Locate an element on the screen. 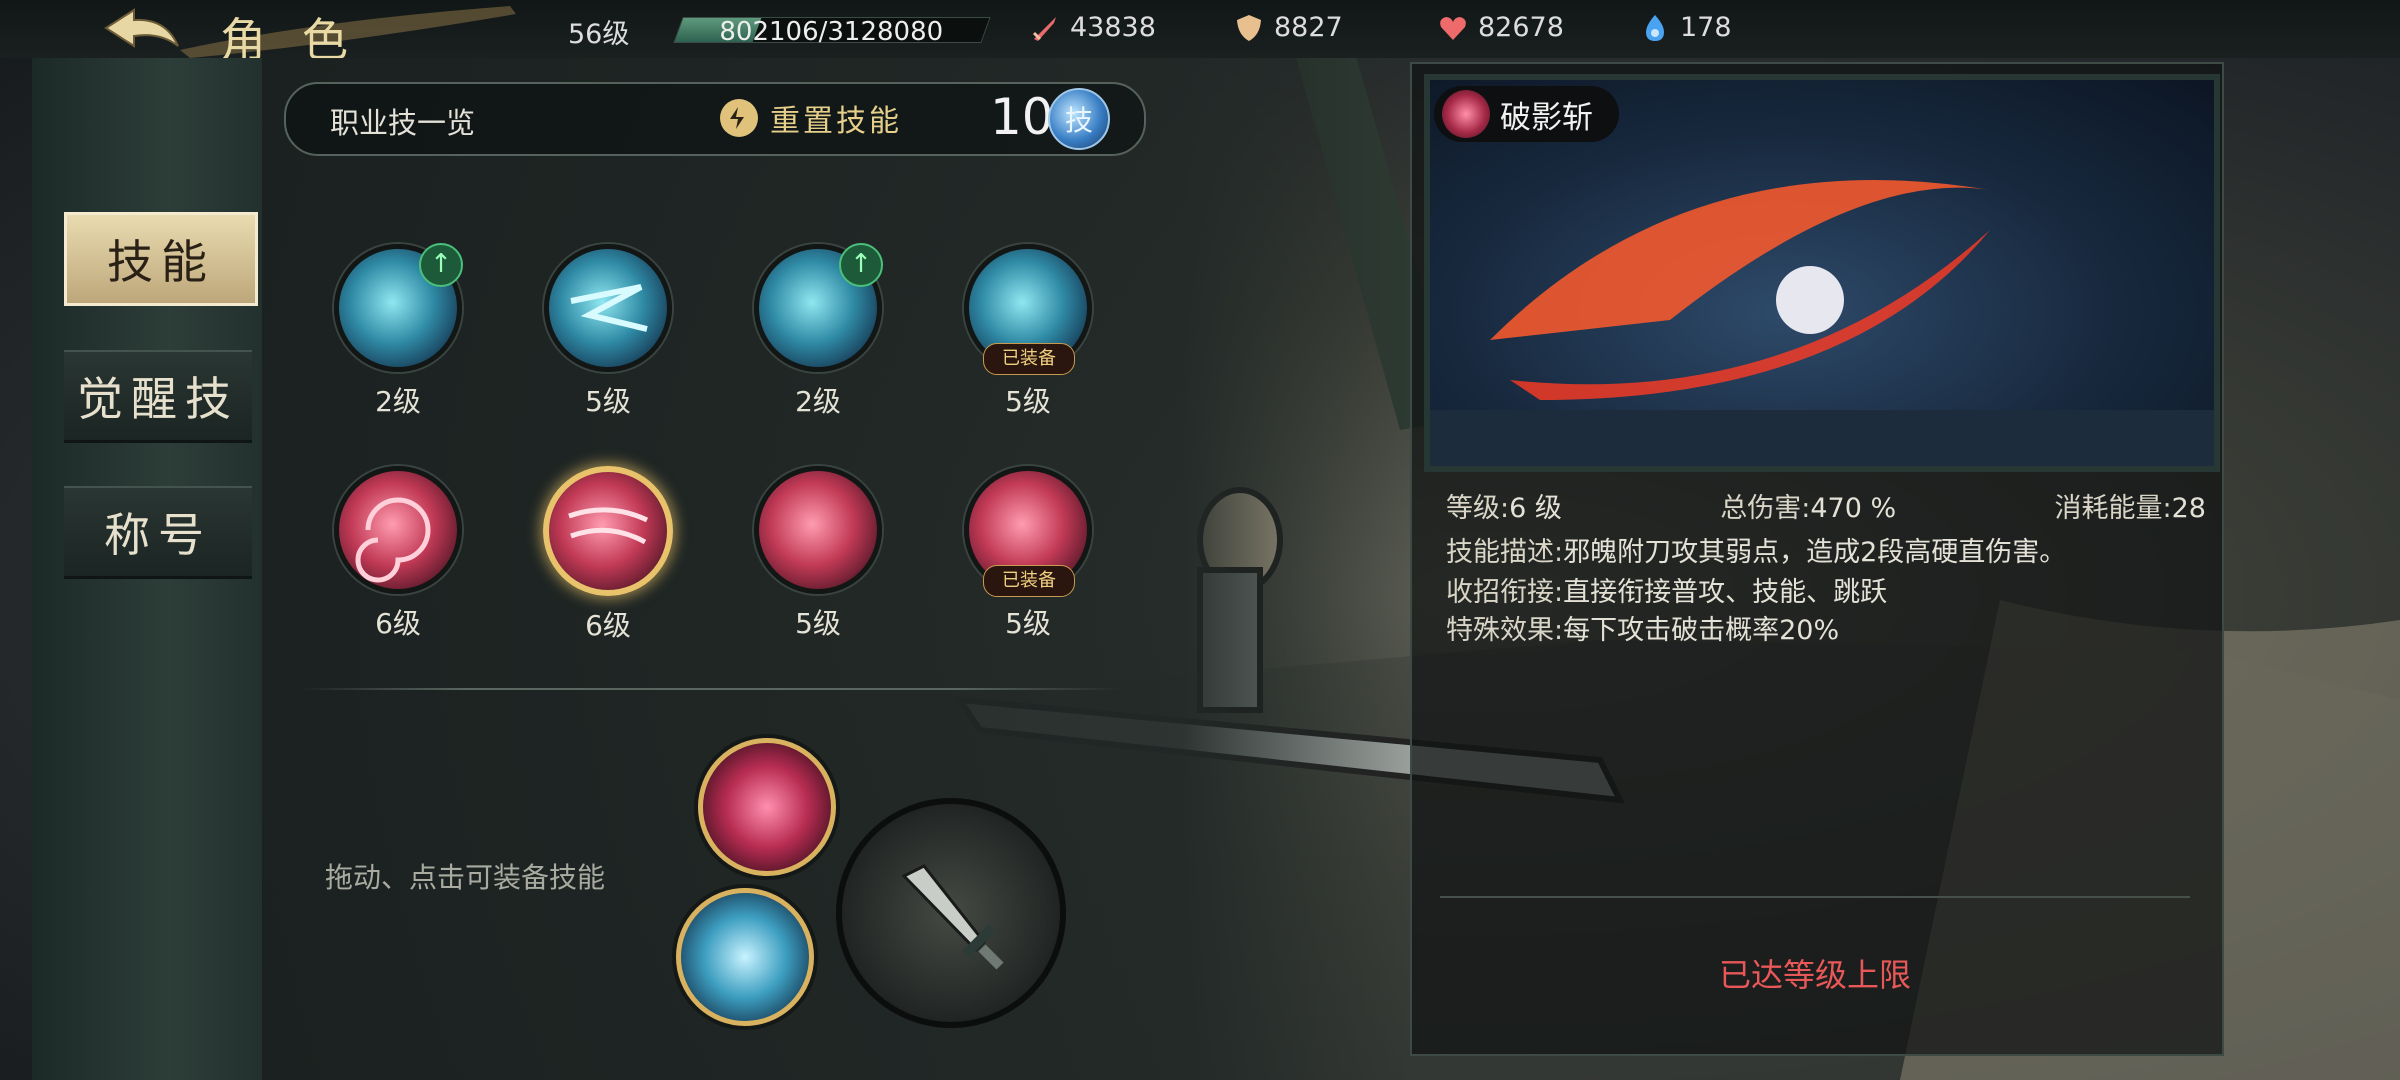  effect-value: 每下攻击破击概率20% is located at coordinates (1701, 630).